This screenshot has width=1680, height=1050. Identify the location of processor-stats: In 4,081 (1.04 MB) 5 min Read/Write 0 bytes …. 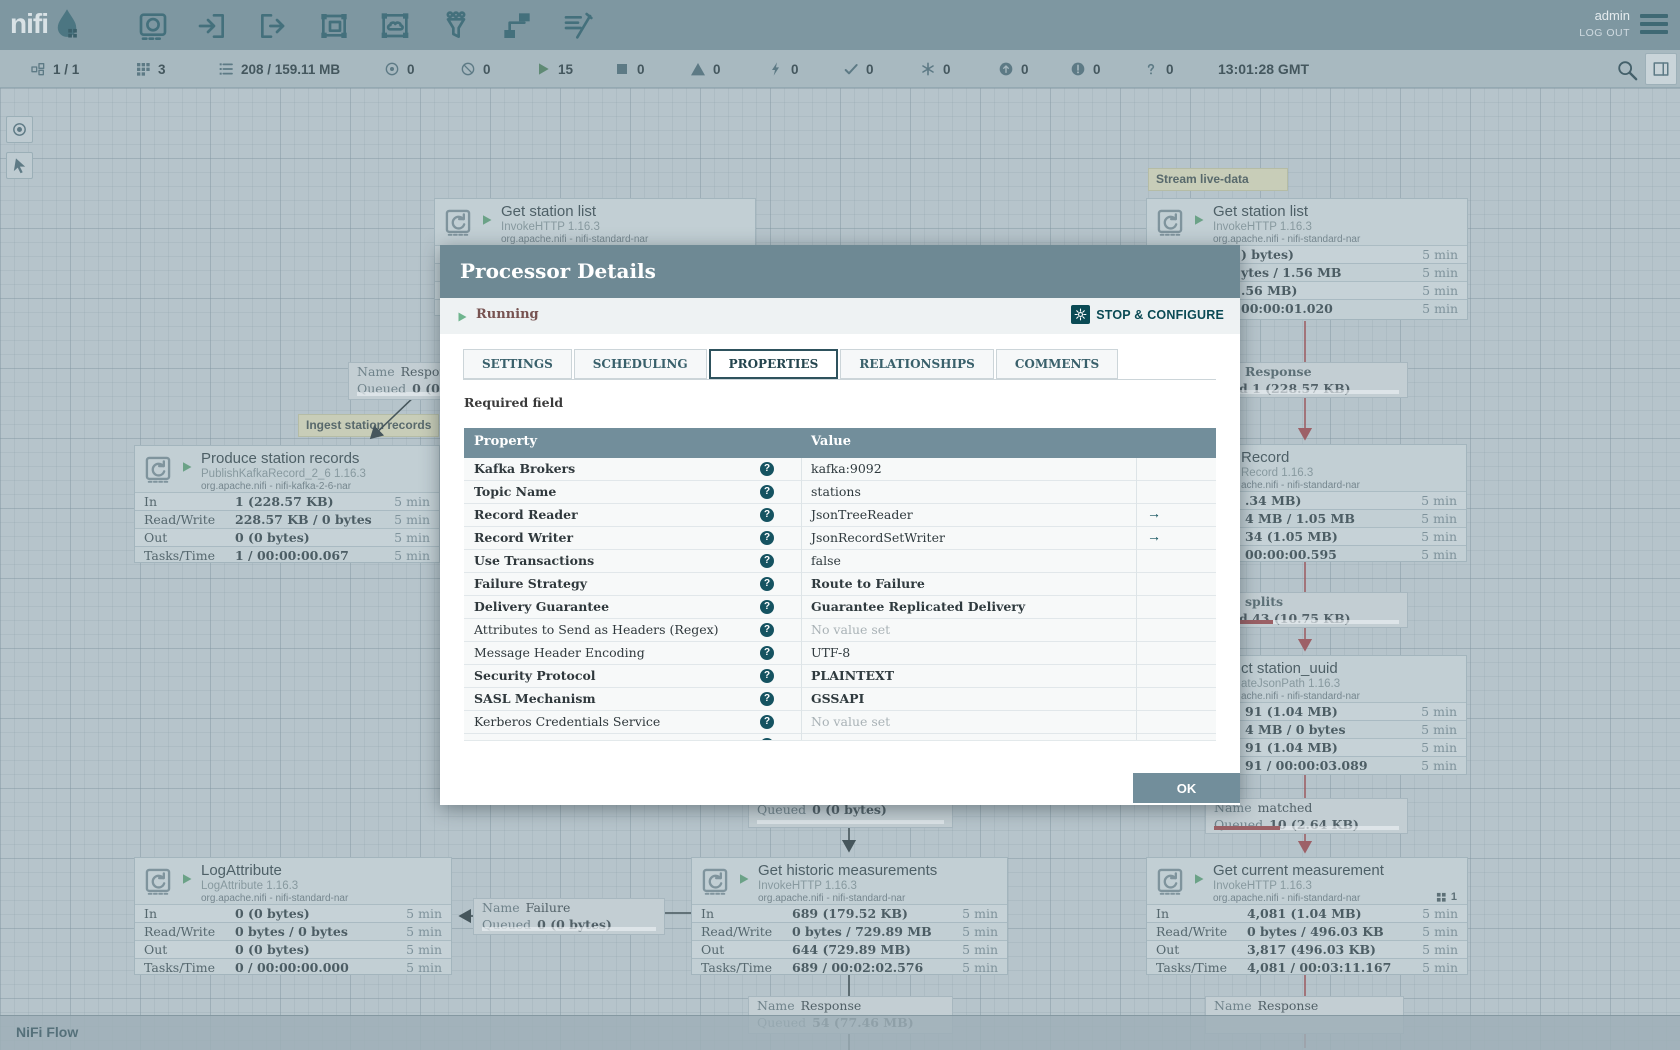
(1307, 940).